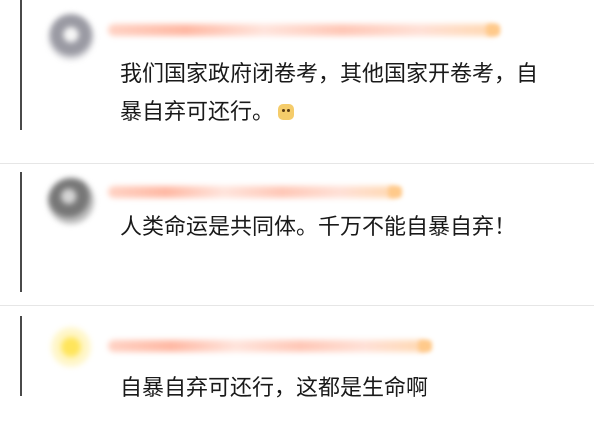 This screenshot has height=432, width=594. I want to click on comment-text: 我们国家政府闭卷考，其他国家开卷考，自暴自弃可还行。, so click(339, 94).